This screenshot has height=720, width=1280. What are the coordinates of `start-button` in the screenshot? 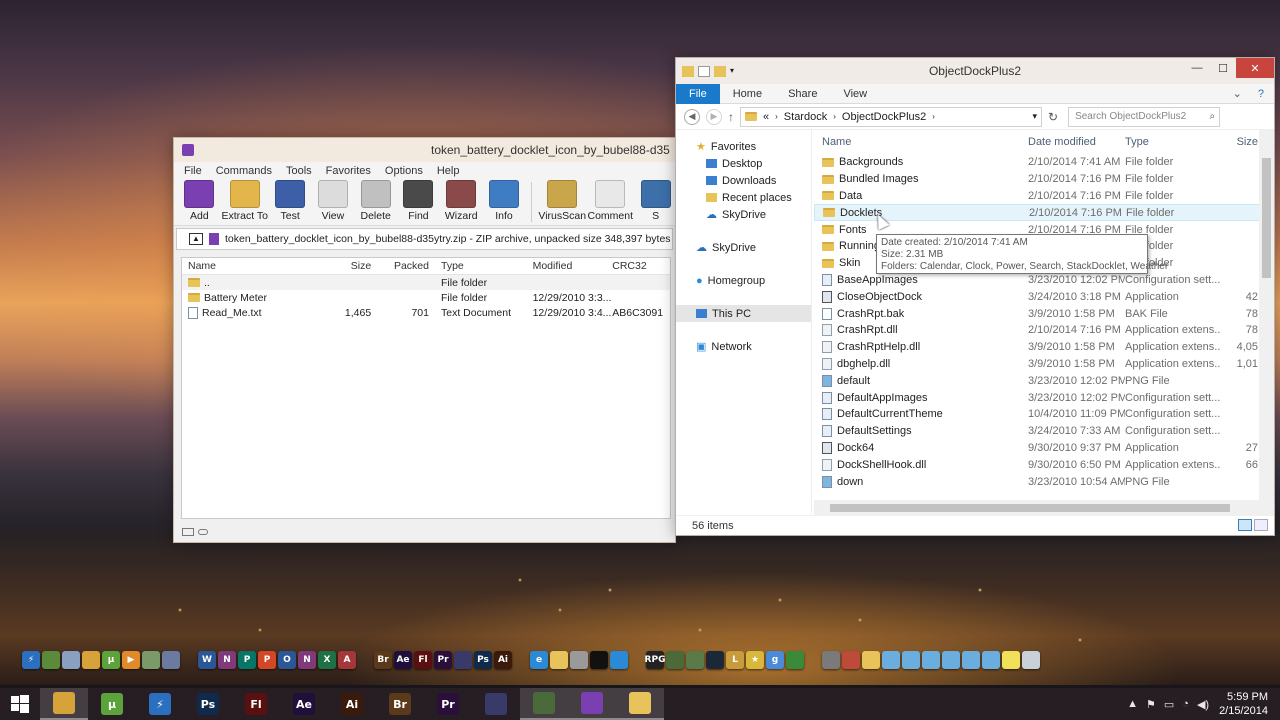 It's located at (20, 704).